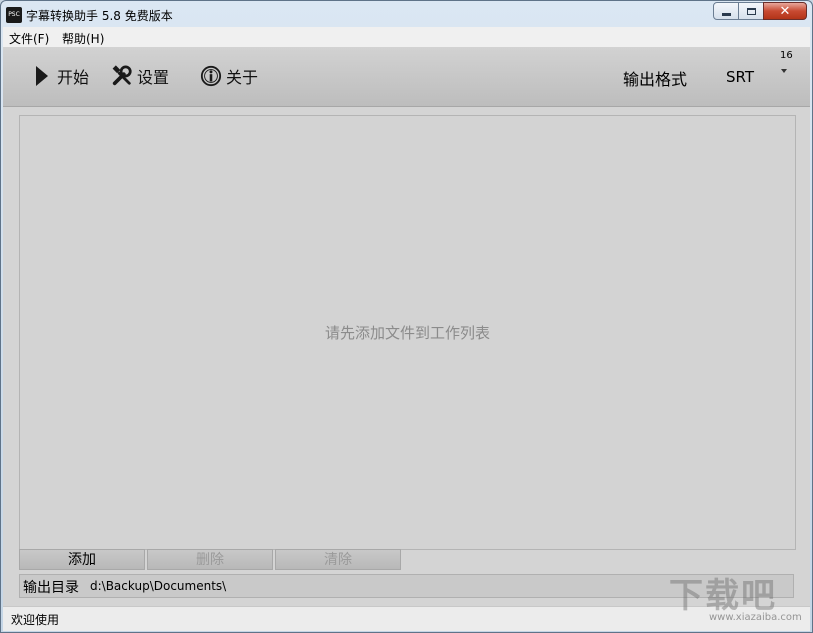 Image resolution: width=813 pixels, height=633 pixels. What do you see at coordinates (406, 77) in the screenshot?
I see `toolbar: 开始 设置 关于 输出格式 SRT 16` at bounding box center [406, 77].